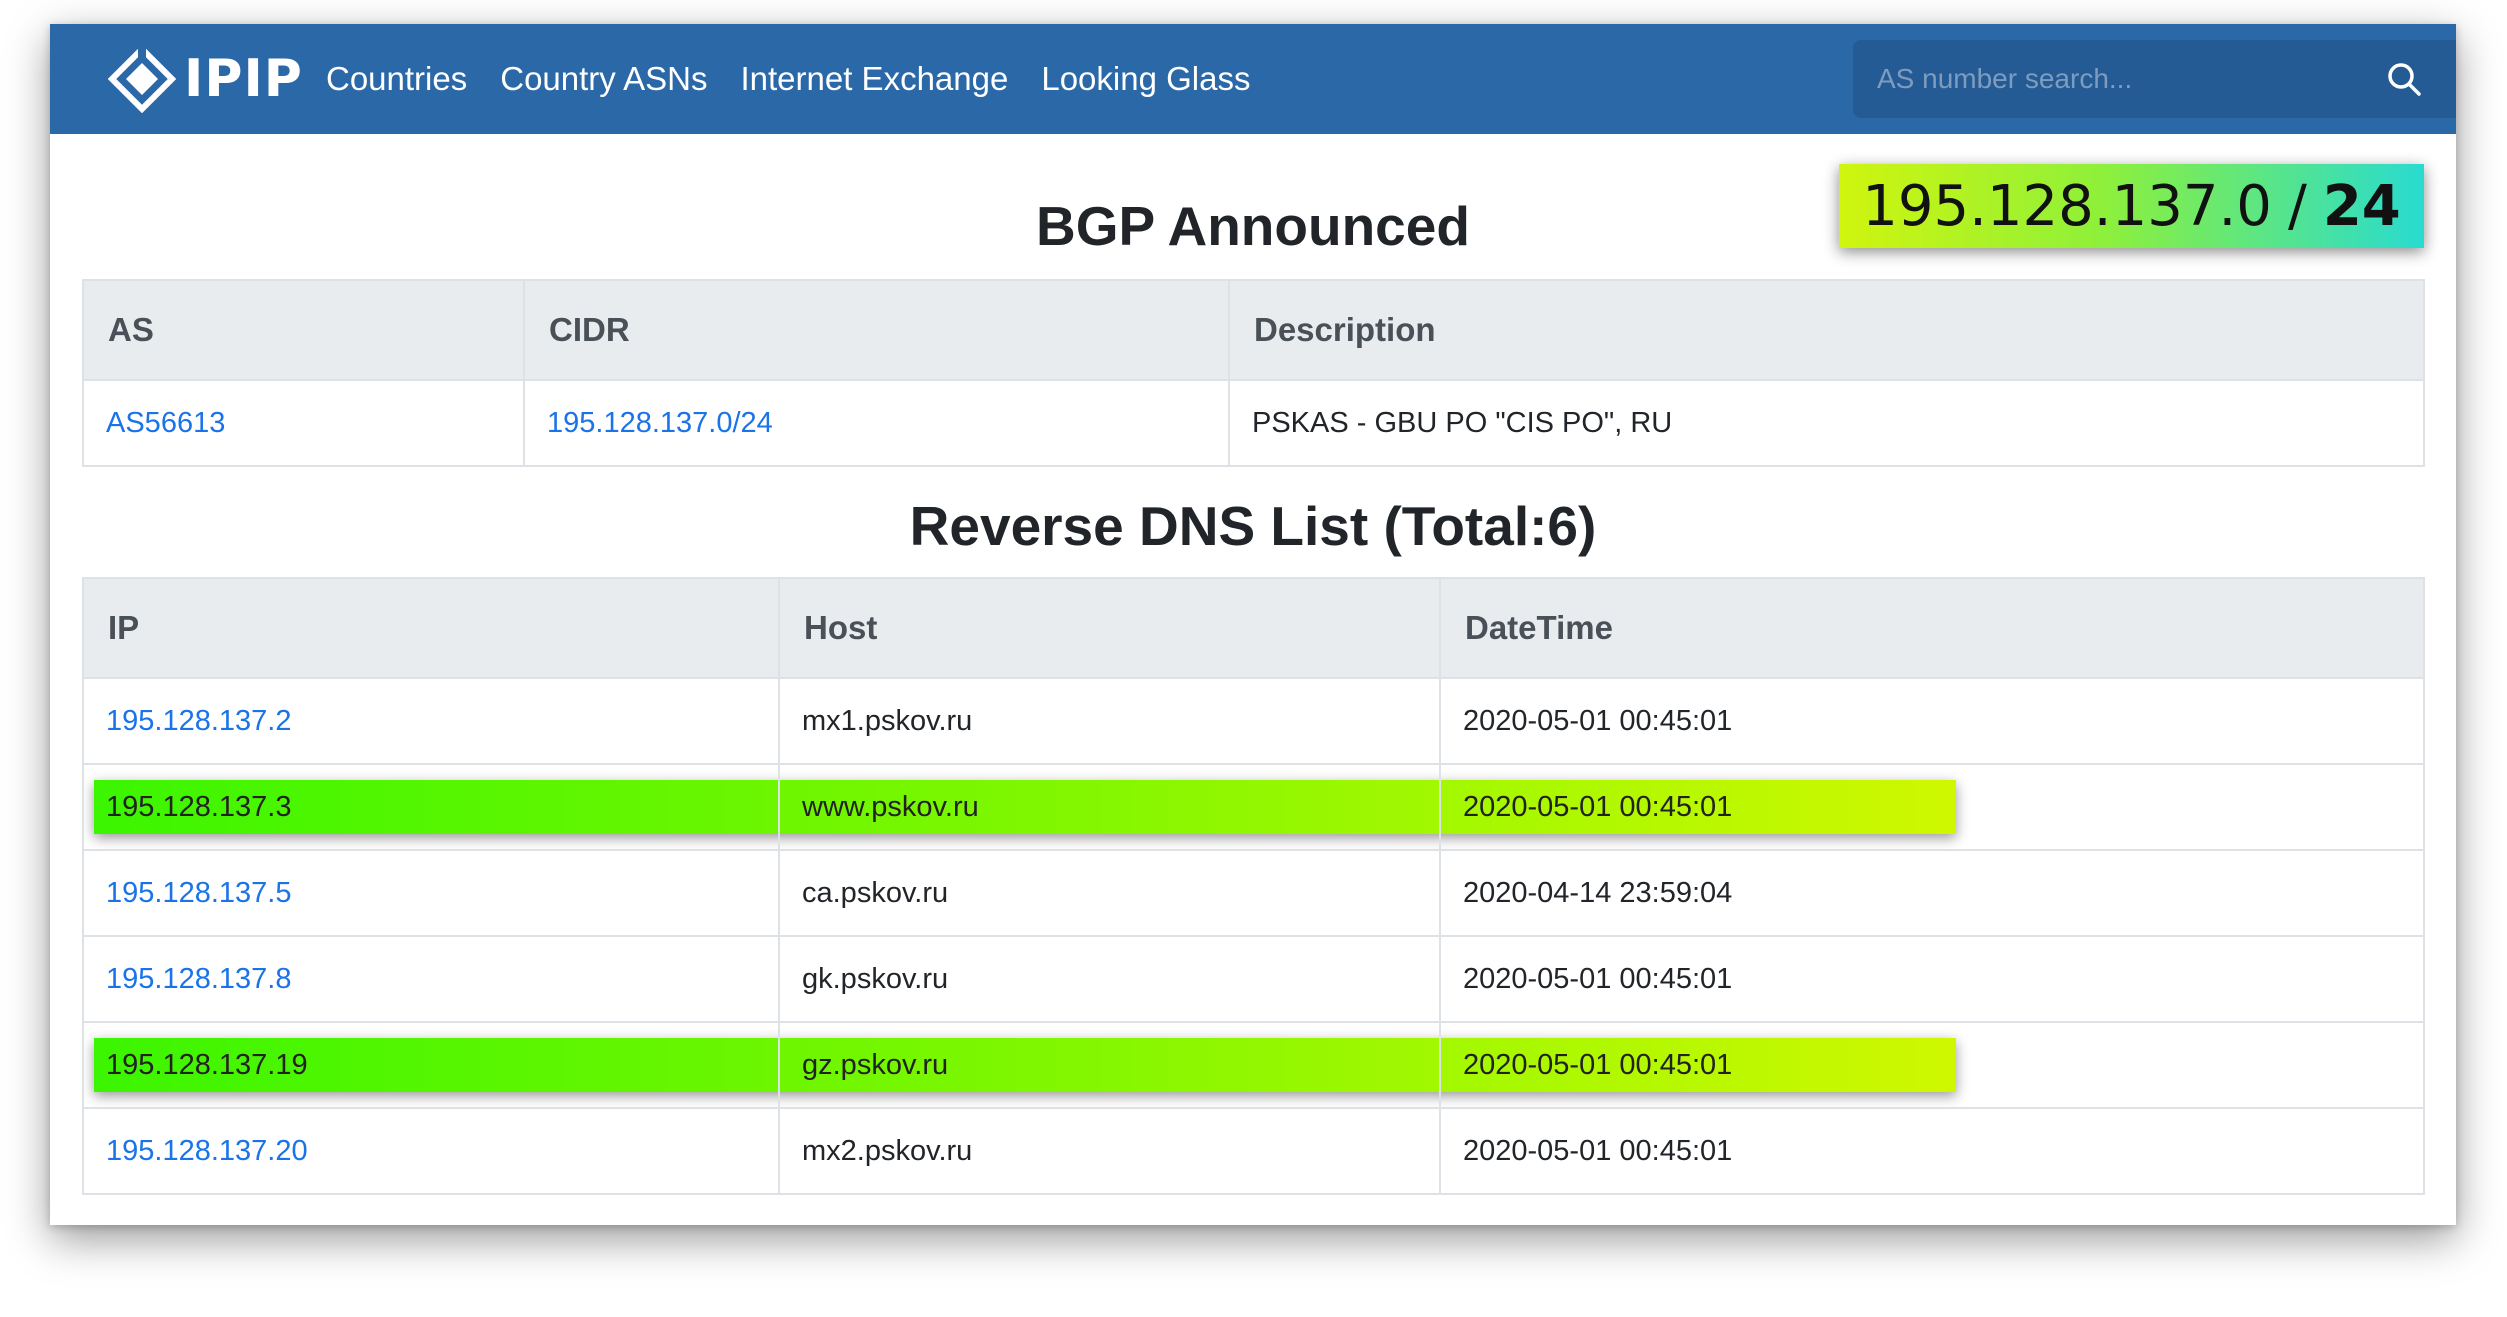 This screenshot has width=2507, height=1317. What do you see at coordinates (1109, 807) in the screenshot?
I see `host-cell: www.pskov.ru` at bounding box center [1109, 807].